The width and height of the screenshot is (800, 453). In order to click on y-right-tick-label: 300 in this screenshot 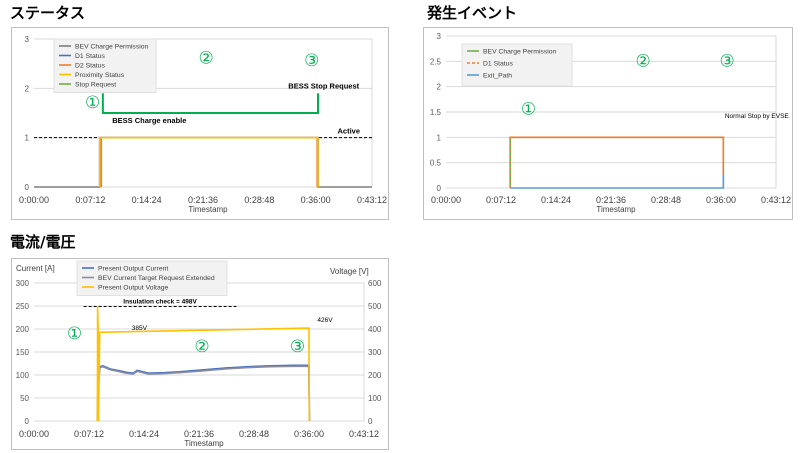, I will do `click(375, 352)`.